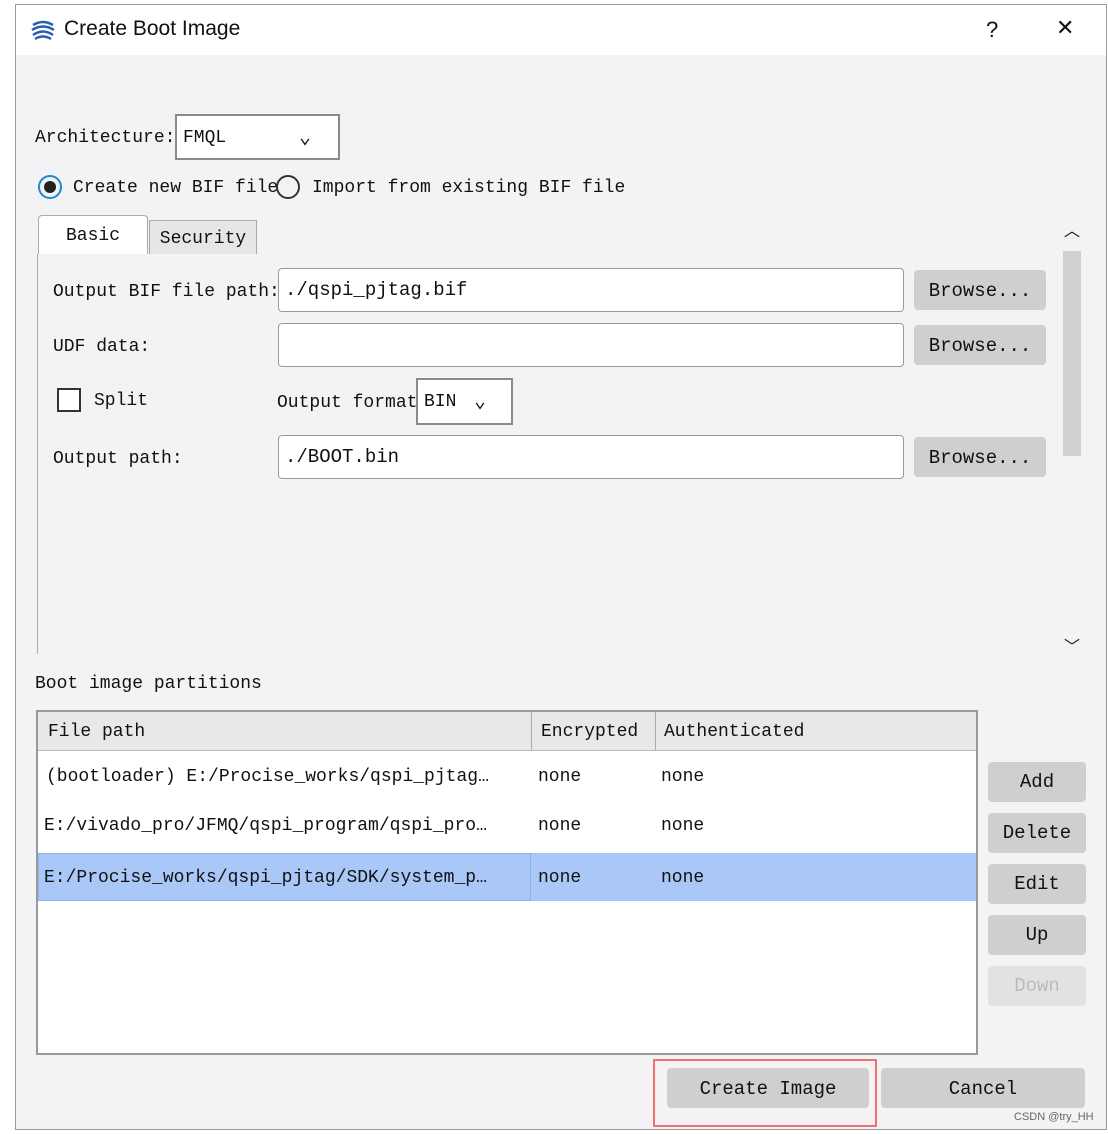 Image resolution: width=1108 pixels, height=1134 pixels. I want to click on split-checkbox, so click(69, 400).